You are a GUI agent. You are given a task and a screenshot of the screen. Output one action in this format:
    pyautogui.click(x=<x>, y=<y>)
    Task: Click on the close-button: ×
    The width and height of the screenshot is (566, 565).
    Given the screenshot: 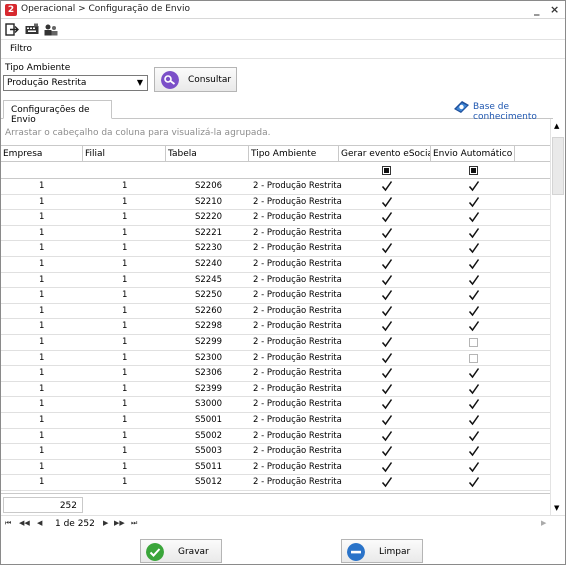 What is the action you would take?
    pyautogui.click(x=554, y=9)
    